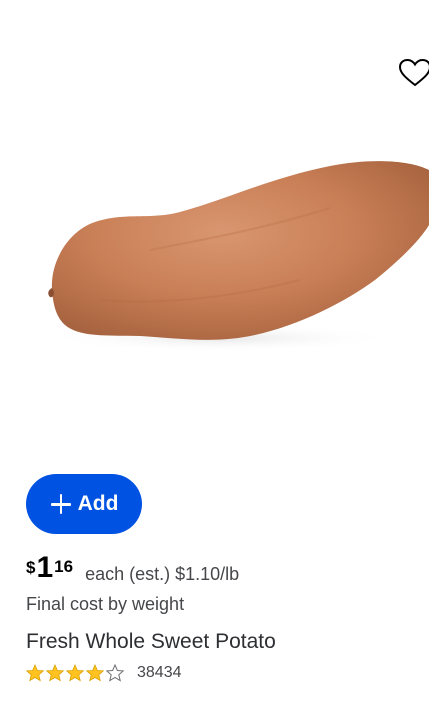 The height and width of the screenshot is (725, 429). Describe the element at coordinates (159, 672) in the screenshot. I see `review-count: 38434` at that location.